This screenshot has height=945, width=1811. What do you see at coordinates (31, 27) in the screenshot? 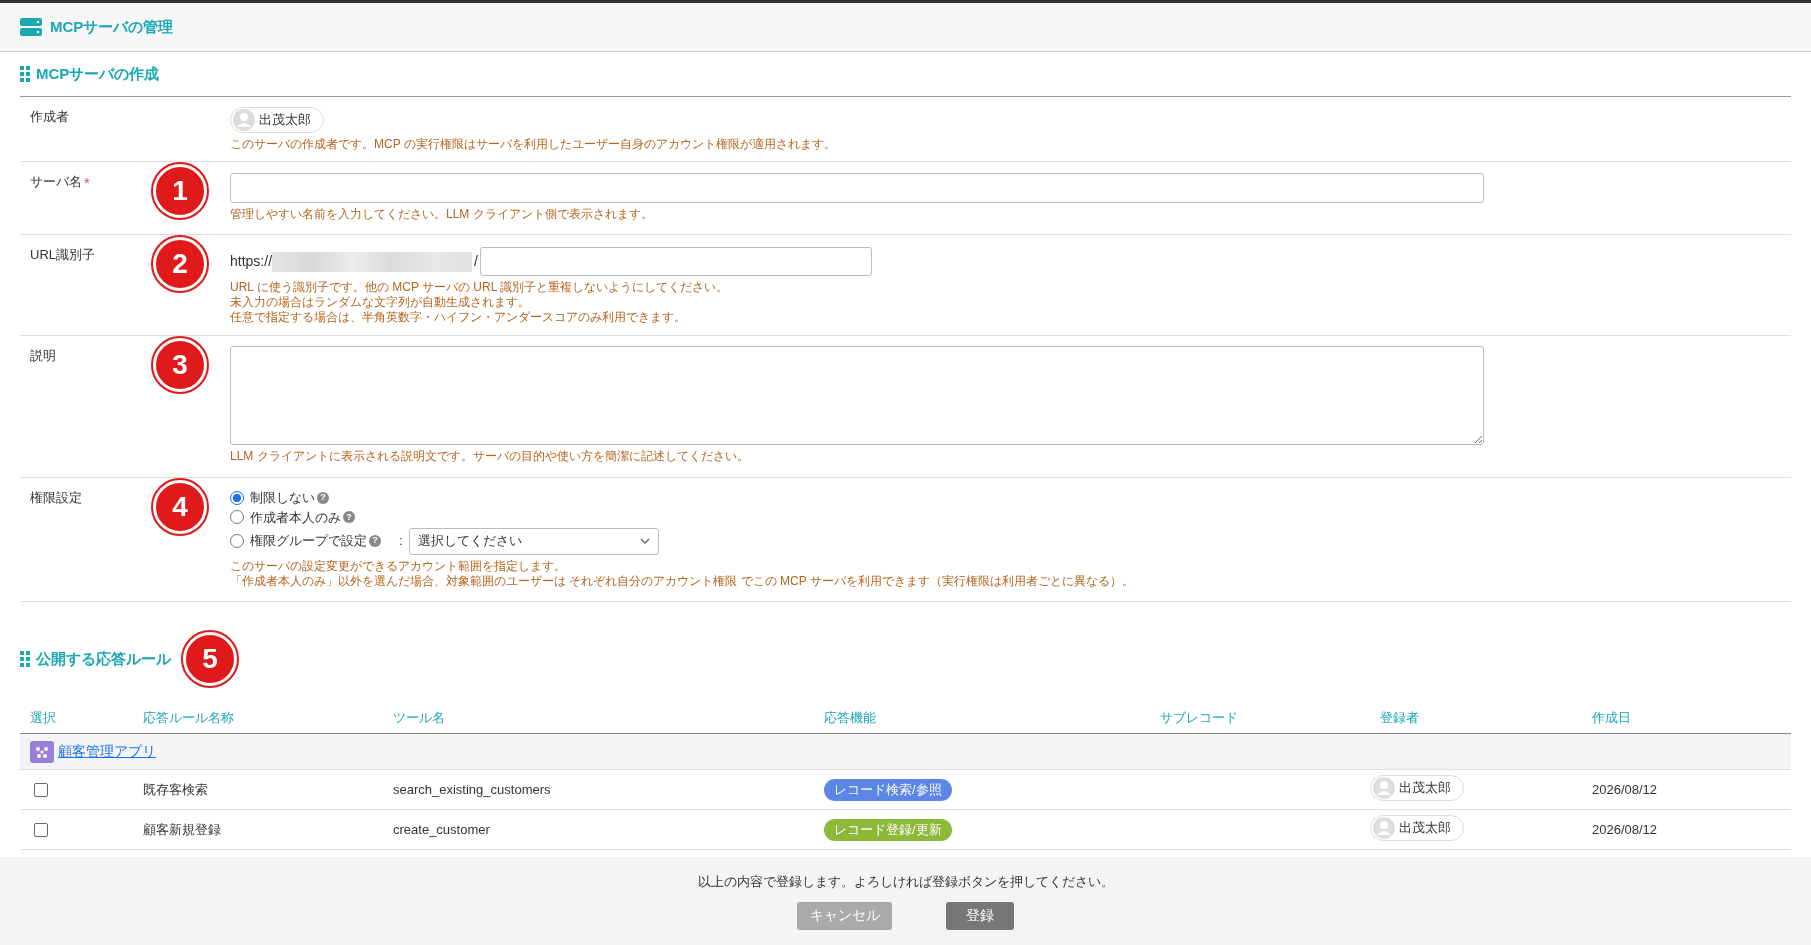
I see `server-icon` at bounding box center [31, 27].